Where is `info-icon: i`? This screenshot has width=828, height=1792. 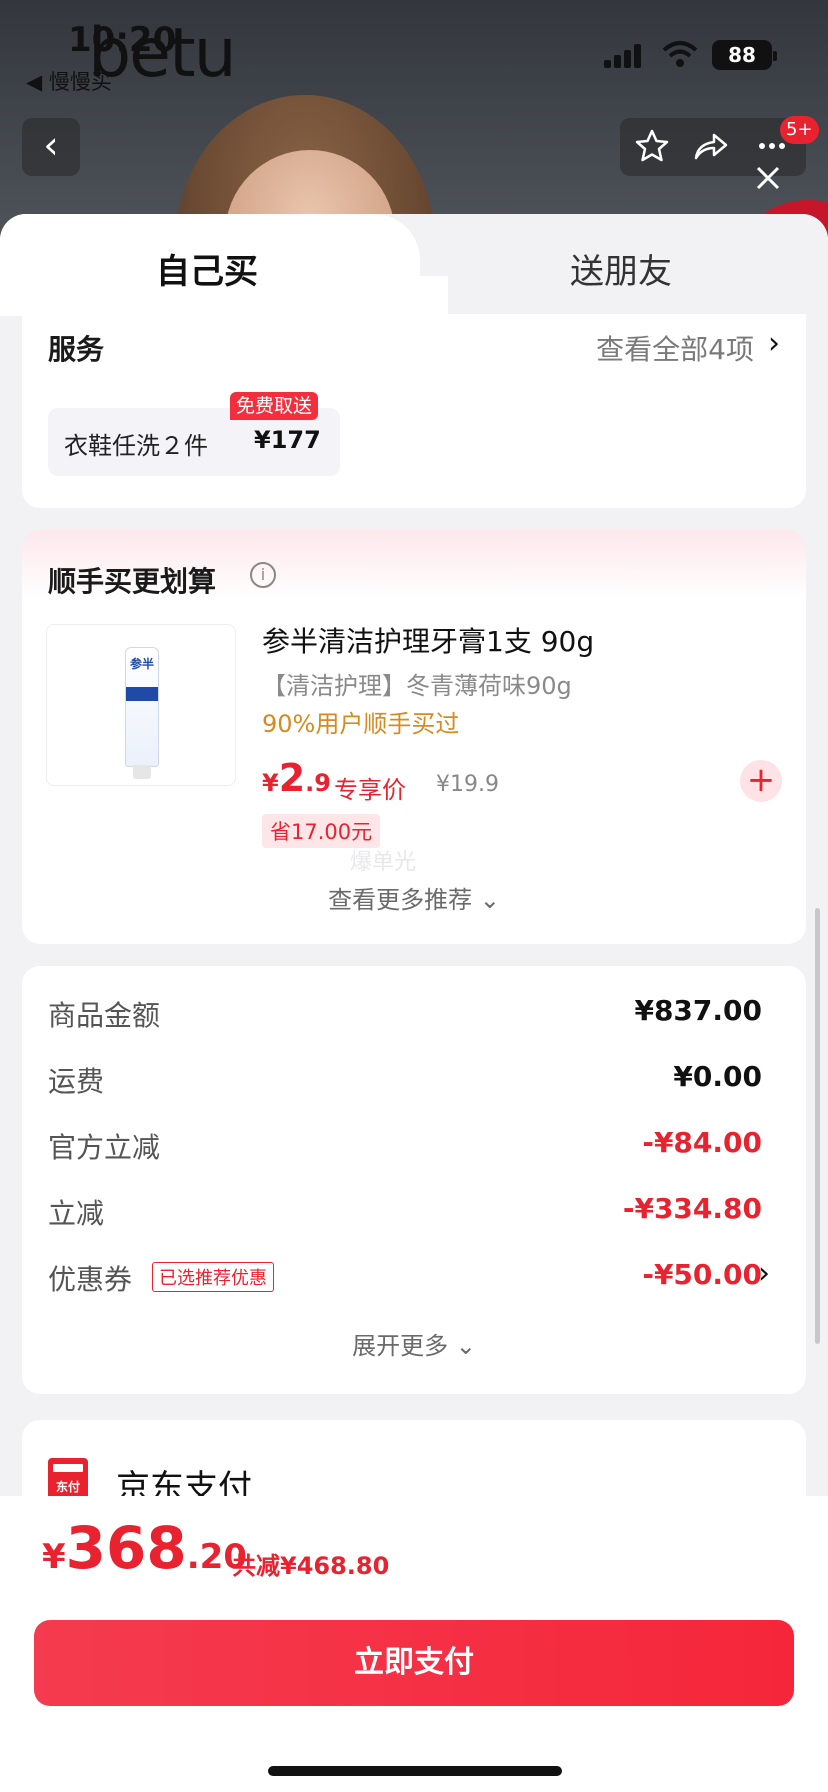 info-icon: i is located at coordinates (263, 575).